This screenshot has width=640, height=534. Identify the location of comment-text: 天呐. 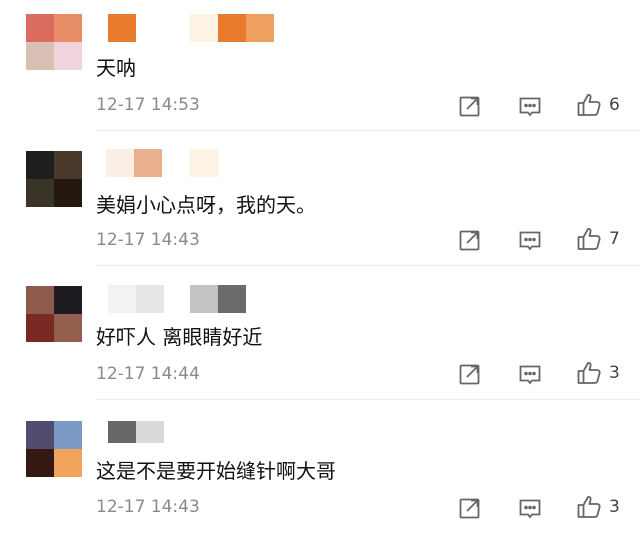
(116, 68).